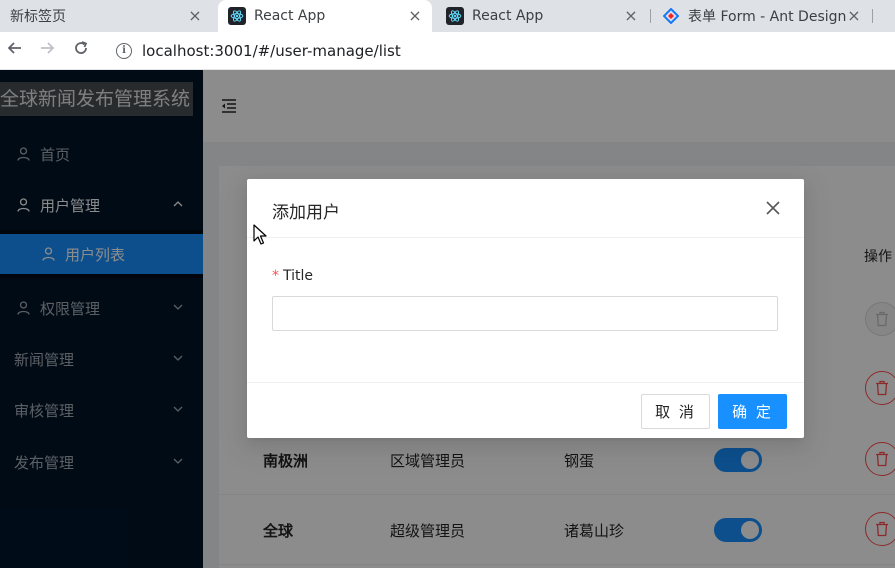  I want to click on browser-tab-react-app-active: React App ×, so click(325, 16).